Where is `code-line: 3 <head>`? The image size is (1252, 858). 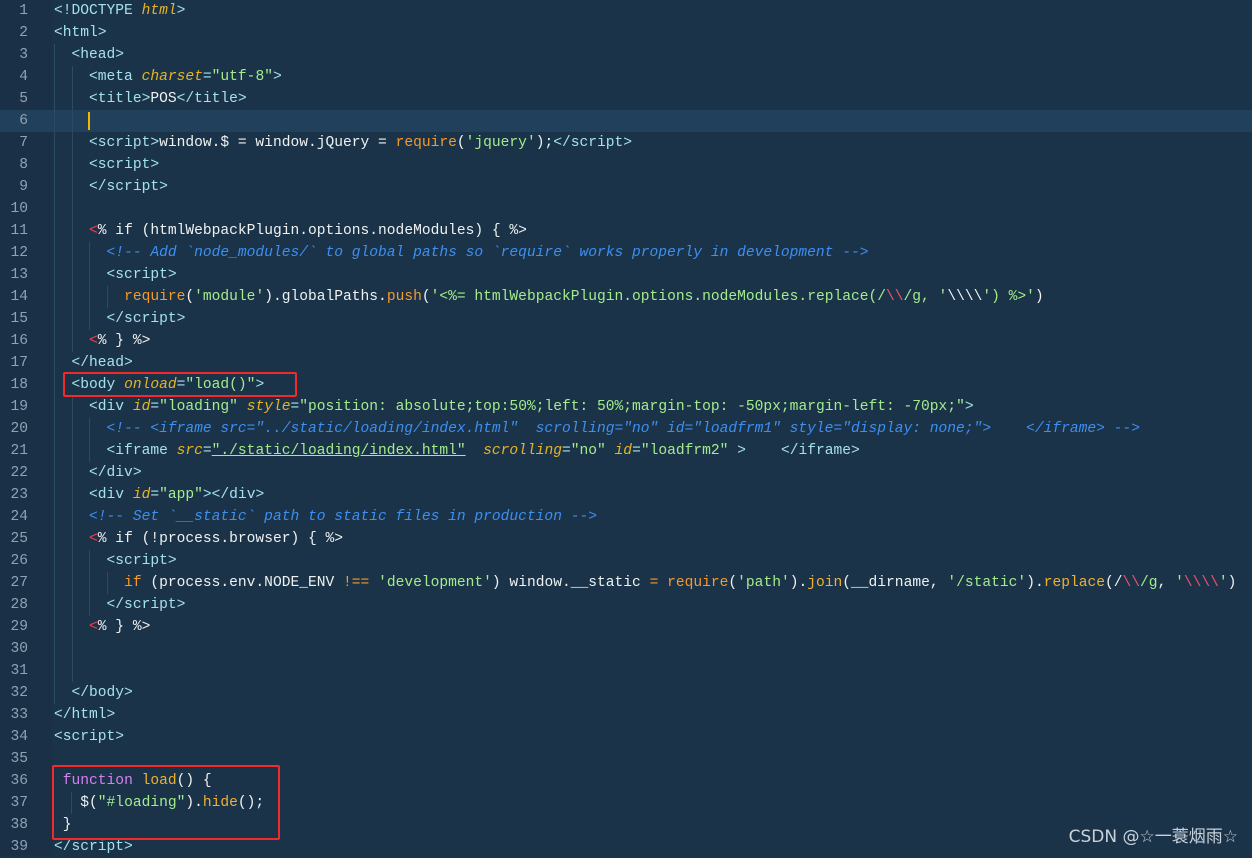 code-line: 3 <head> is located at coordinates (626, 55).